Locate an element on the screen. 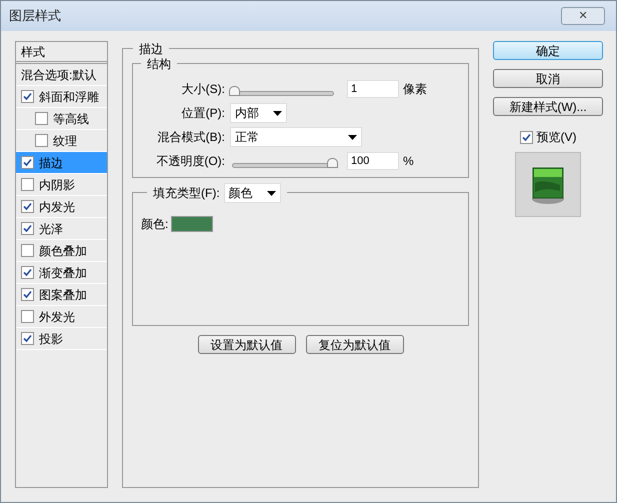  list-item-label: 内阴影 is located at coordinates (57, 185).